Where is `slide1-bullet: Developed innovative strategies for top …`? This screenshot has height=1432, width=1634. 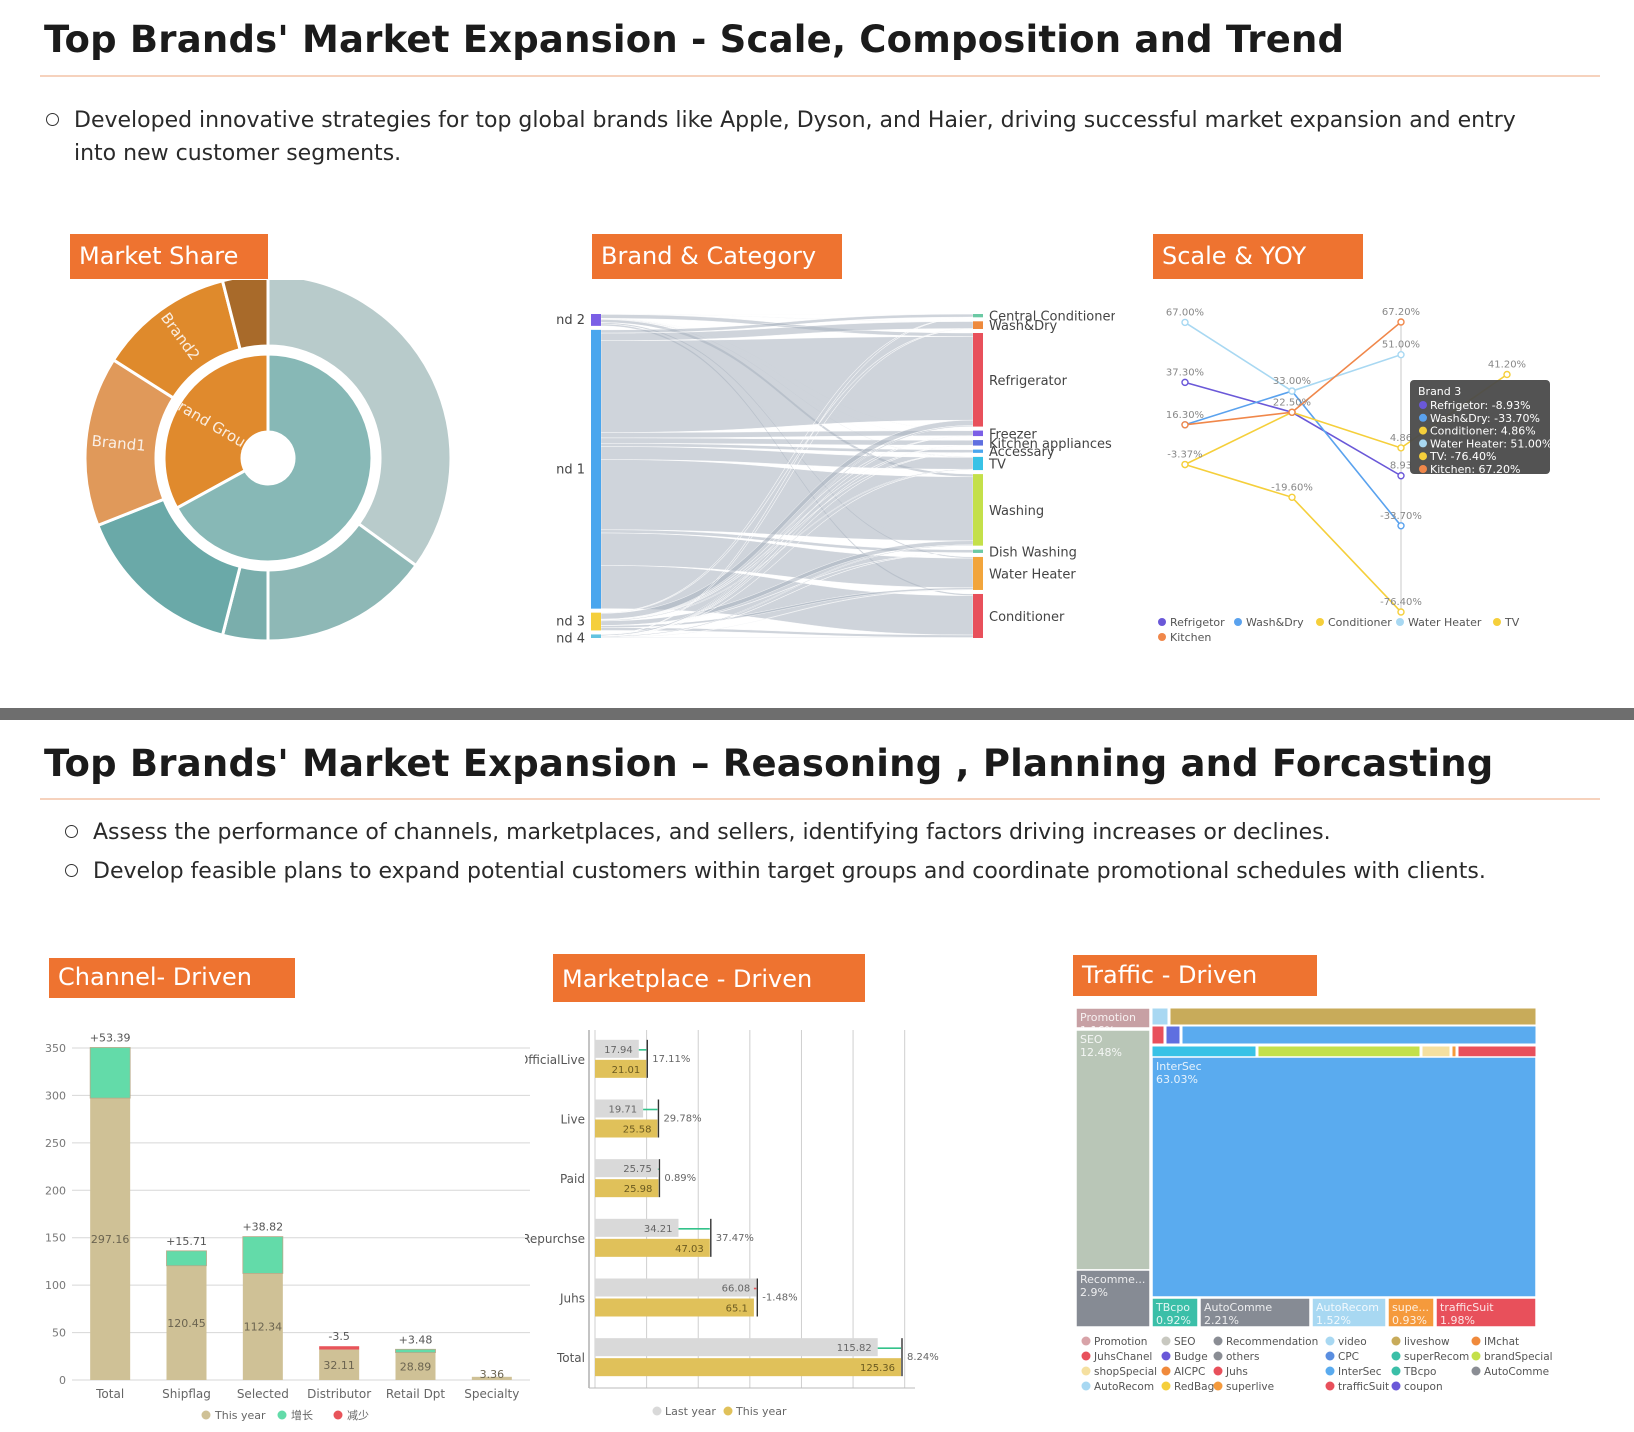 slide1-bullet: Developed innovative strategies for top … is located at coordinates (785, 137).